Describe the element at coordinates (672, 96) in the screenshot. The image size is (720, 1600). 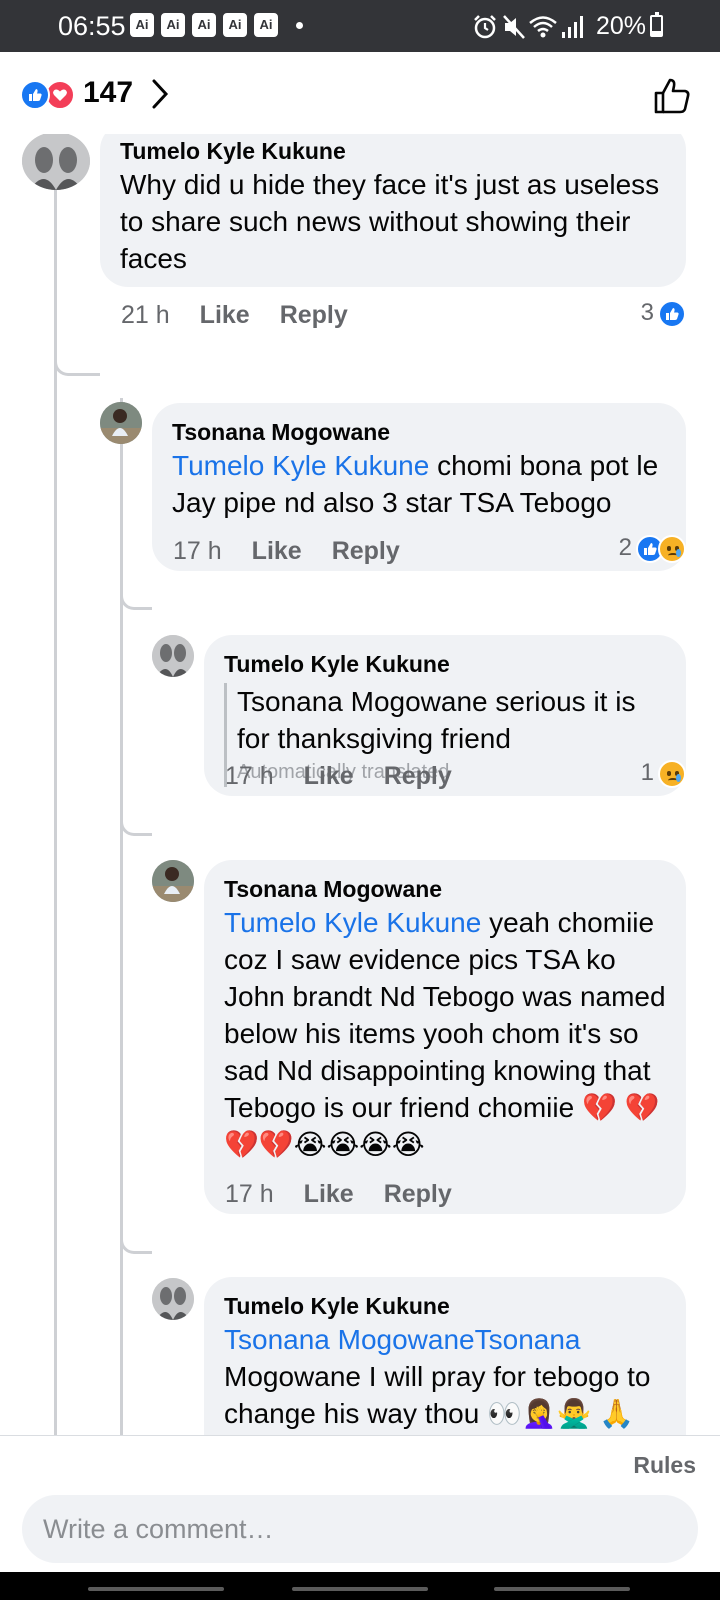
I see `like-post-button` at that location.